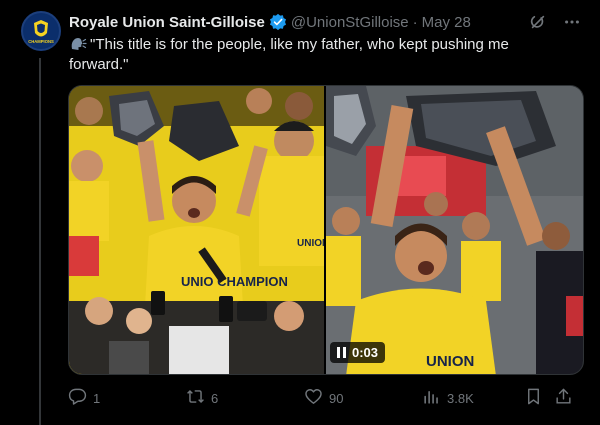 The height and width of the screenshot is (425, 600). I want to click on reply-button: 1, so click(127, 398).